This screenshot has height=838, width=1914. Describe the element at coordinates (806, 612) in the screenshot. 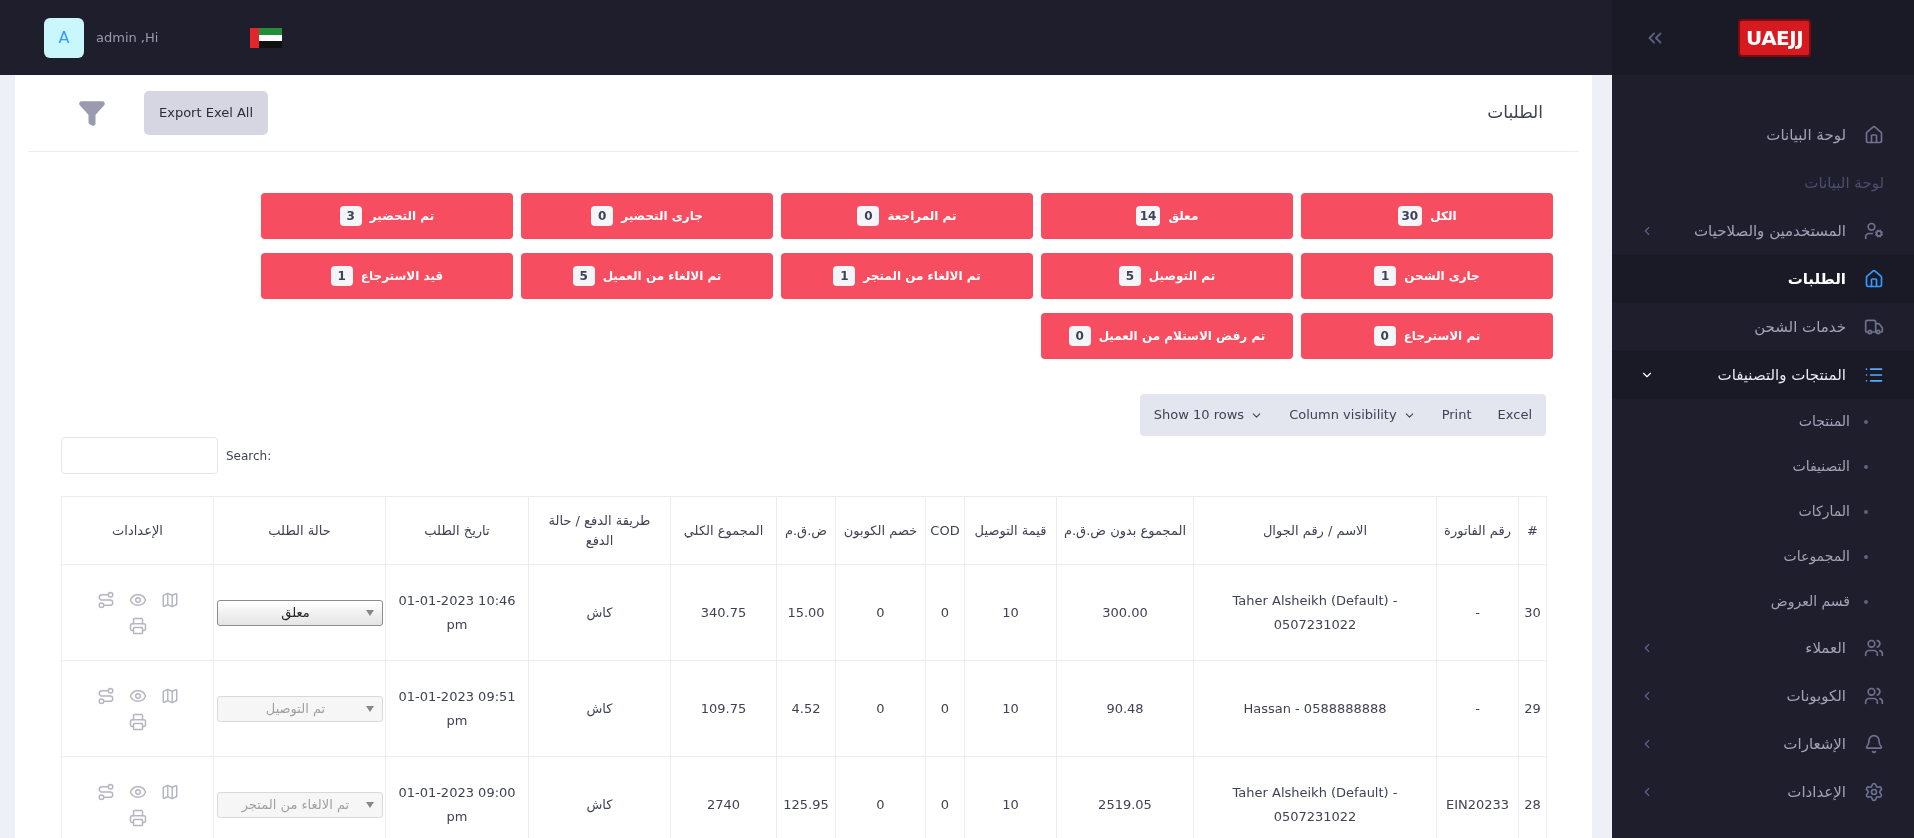

I see `table-cell: 15.00` at that location.